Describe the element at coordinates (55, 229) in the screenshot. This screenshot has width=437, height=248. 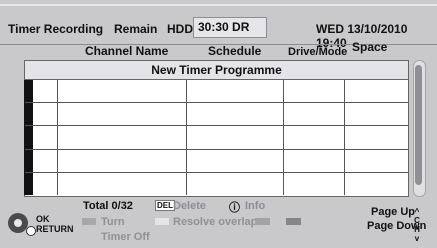
I see `return-label: RETURN` at that location.